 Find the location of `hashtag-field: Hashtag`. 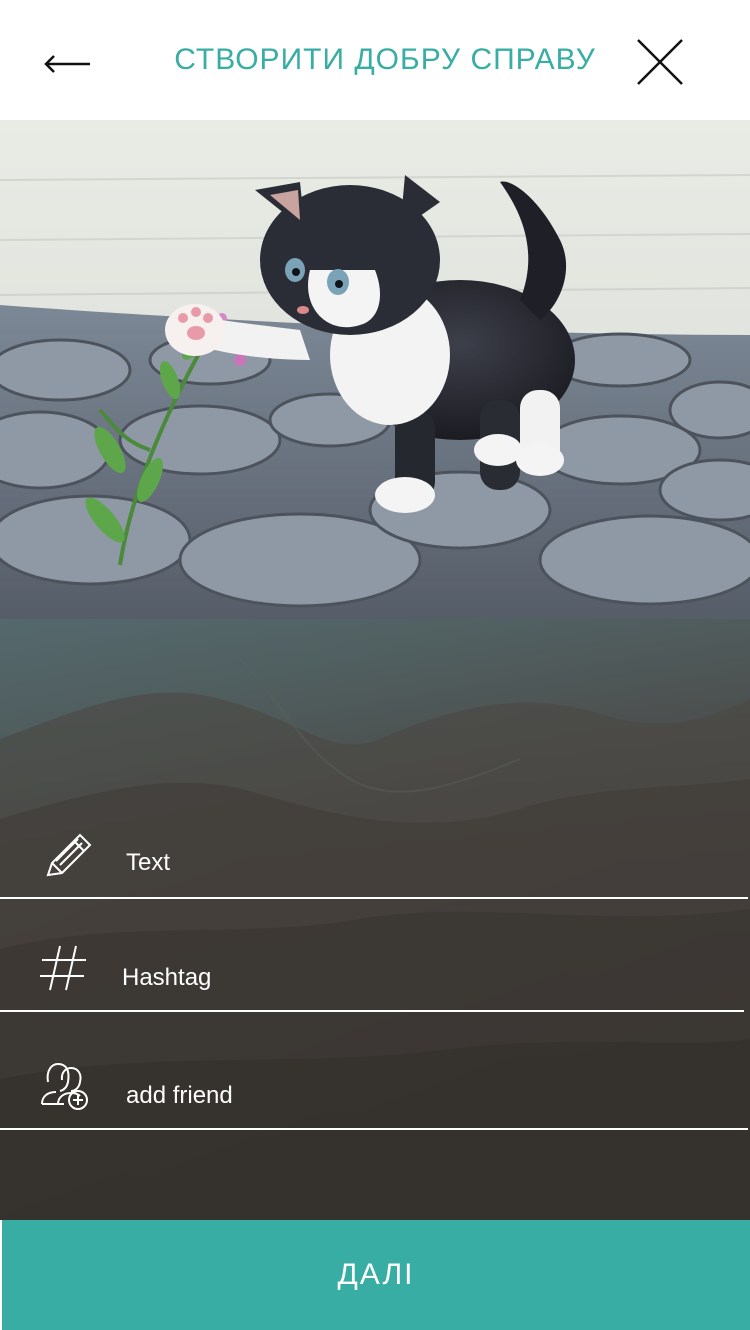

hashtag-field: Hashtag is located at coordinates (375, 957).